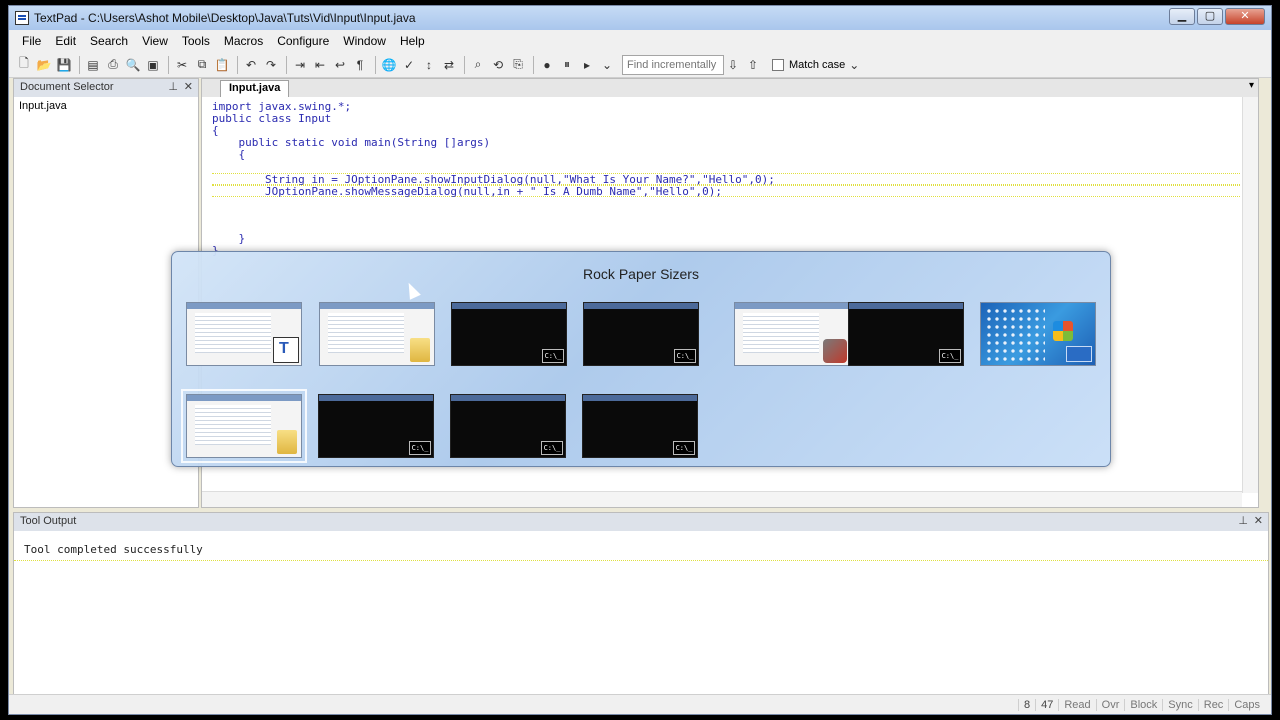 The image size is (1280, 720). Describe the element at coordinates (753, 65) in the screenshot. I see `find-previous-up-icon: ⇧` at that location.